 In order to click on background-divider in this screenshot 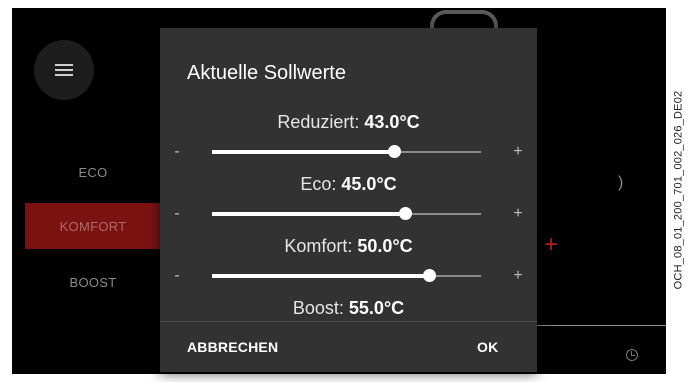, I will do `click(601, 325)`.